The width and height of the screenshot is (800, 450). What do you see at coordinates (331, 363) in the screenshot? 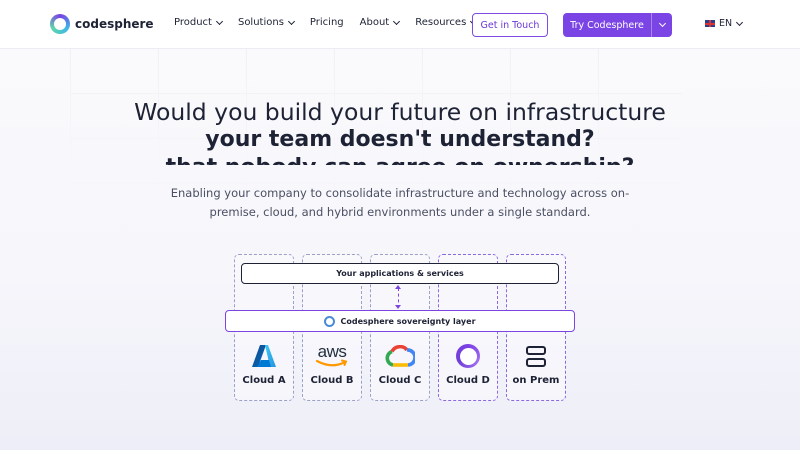
I see `aws-smile-icon` at bounding box center [331, 363].